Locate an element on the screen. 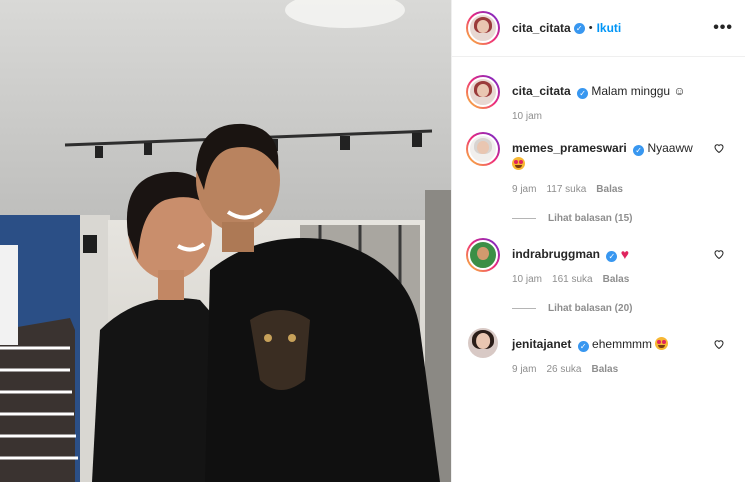 Image resolution: width=745 pixels, height=482 pixels. comment-likes: 26 suka is located at coordinates (563, 369).